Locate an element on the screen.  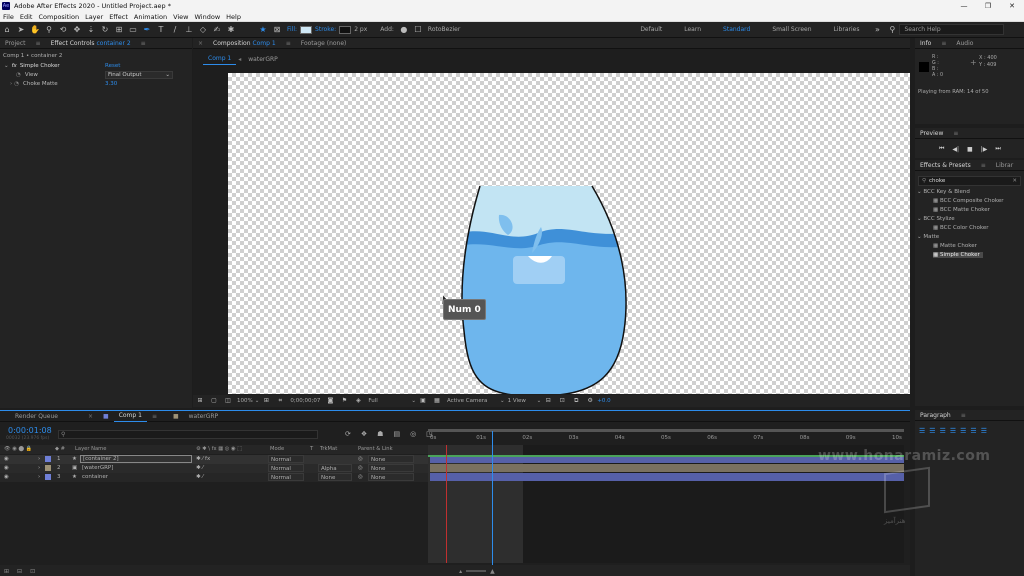
rotate-tool-icon: ↻ is located at coordinates (105, 30).